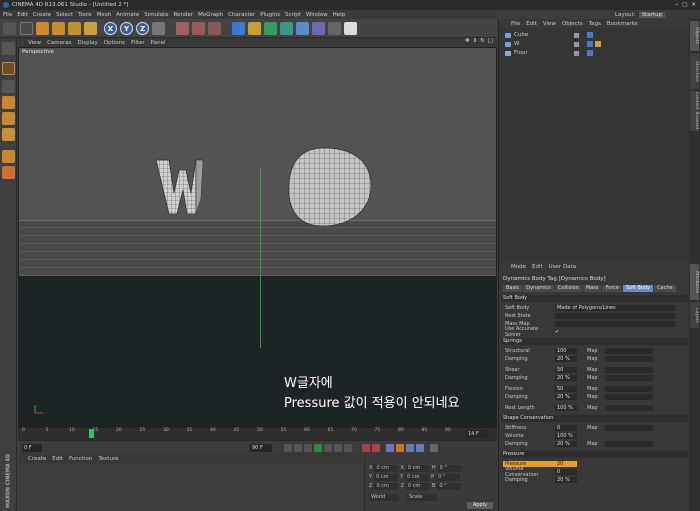  I want to click on zoom-icon: ⇕, so click(475, 41).